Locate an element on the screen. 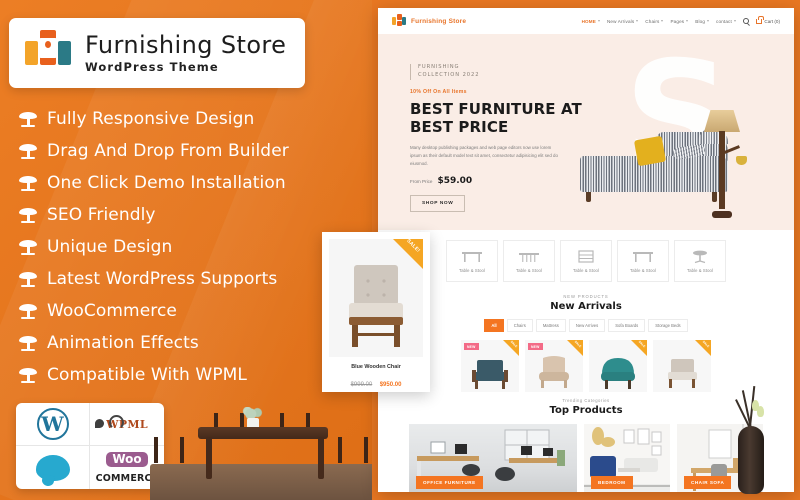  wordpress-icon is located at coordinates (52, 424).